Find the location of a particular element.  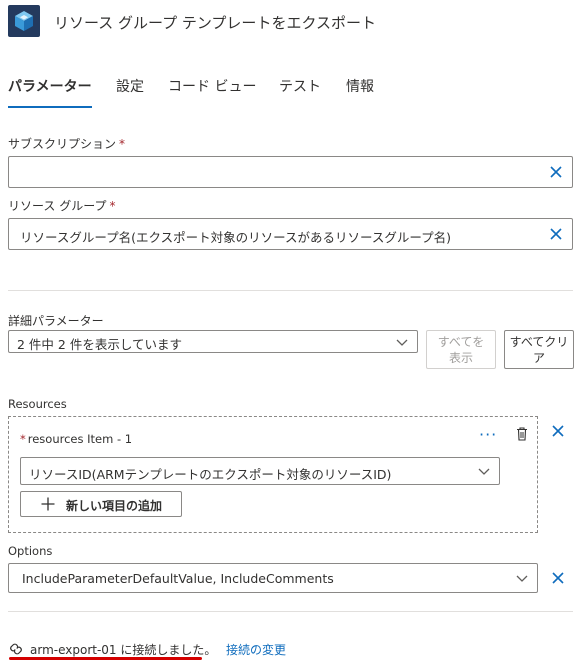

plus-icon is located at coordinates (48, 504).